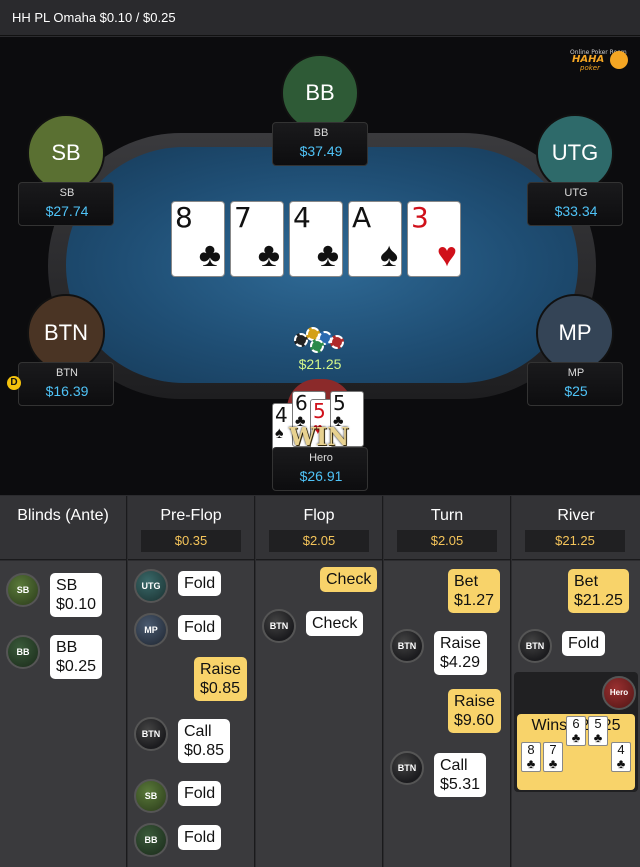 Image resolution: width=640 pixels, height=867 pixels. Describe the element at coordinates (319, 342) in the screenshot. I see `pot-chips-icon` at that location.